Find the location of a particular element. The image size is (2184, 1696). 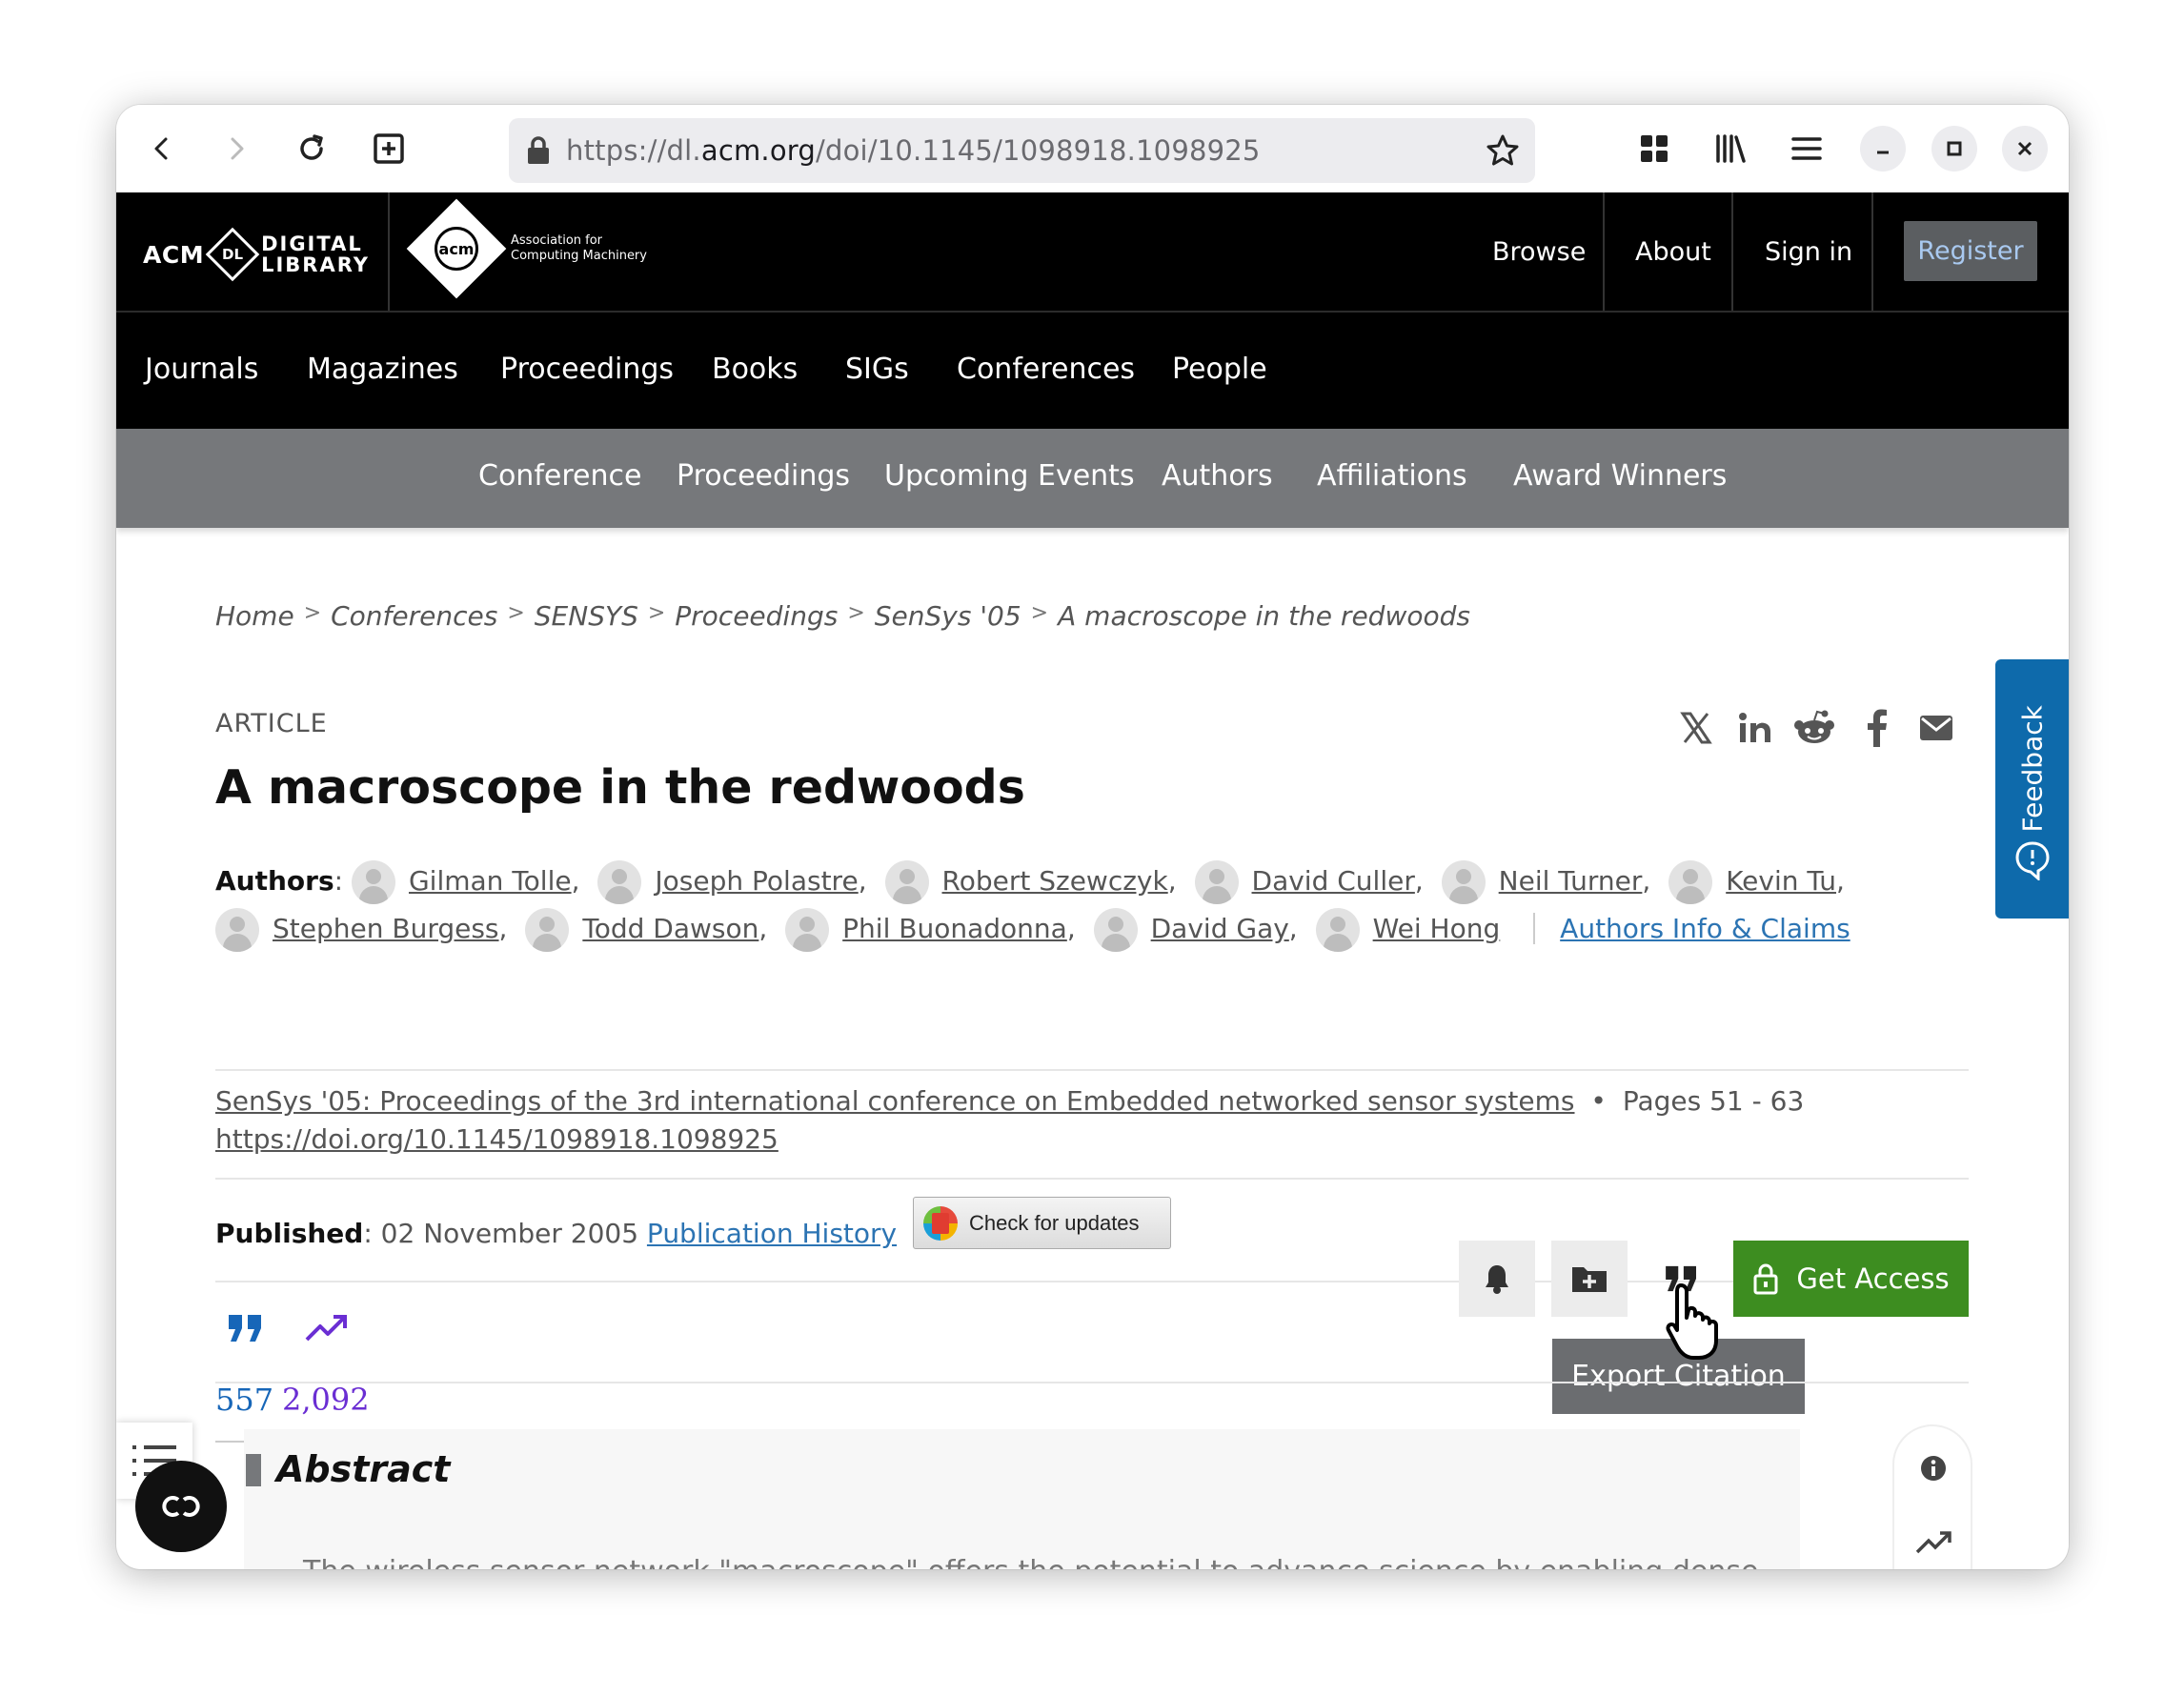

get-access-label: Get Access is located at coordinates (1873, 1278).